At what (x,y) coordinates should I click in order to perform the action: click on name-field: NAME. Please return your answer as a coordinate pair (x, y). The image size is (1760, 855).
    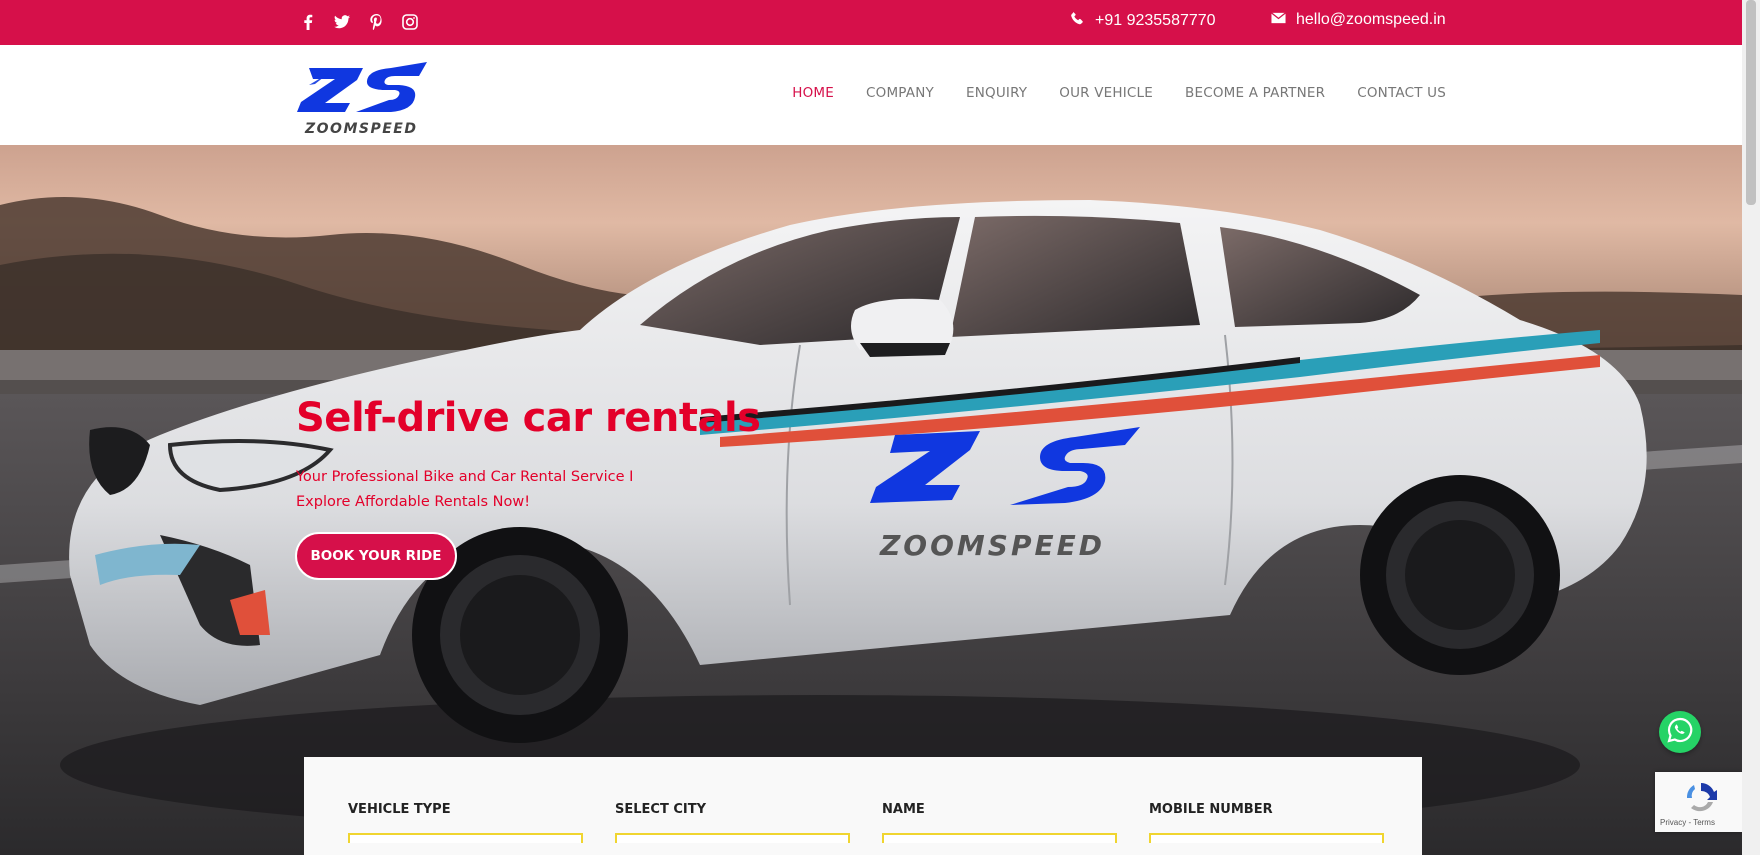
    Looking at the image, I should click on (999, 822).